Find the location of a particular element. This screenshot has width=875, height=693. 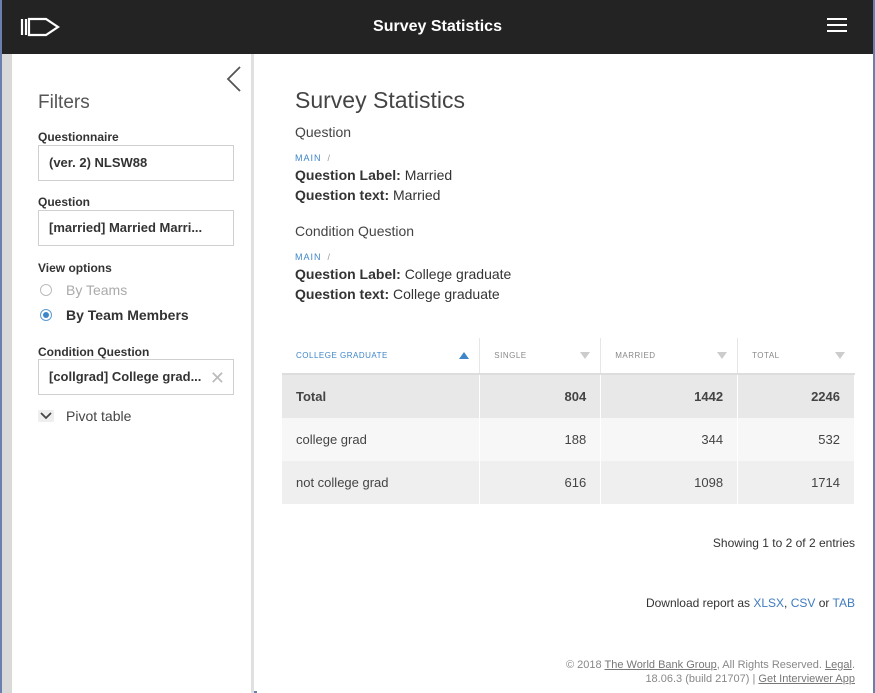

pivot-table-toggle: Pivot table is located at coordinates (84, 416).